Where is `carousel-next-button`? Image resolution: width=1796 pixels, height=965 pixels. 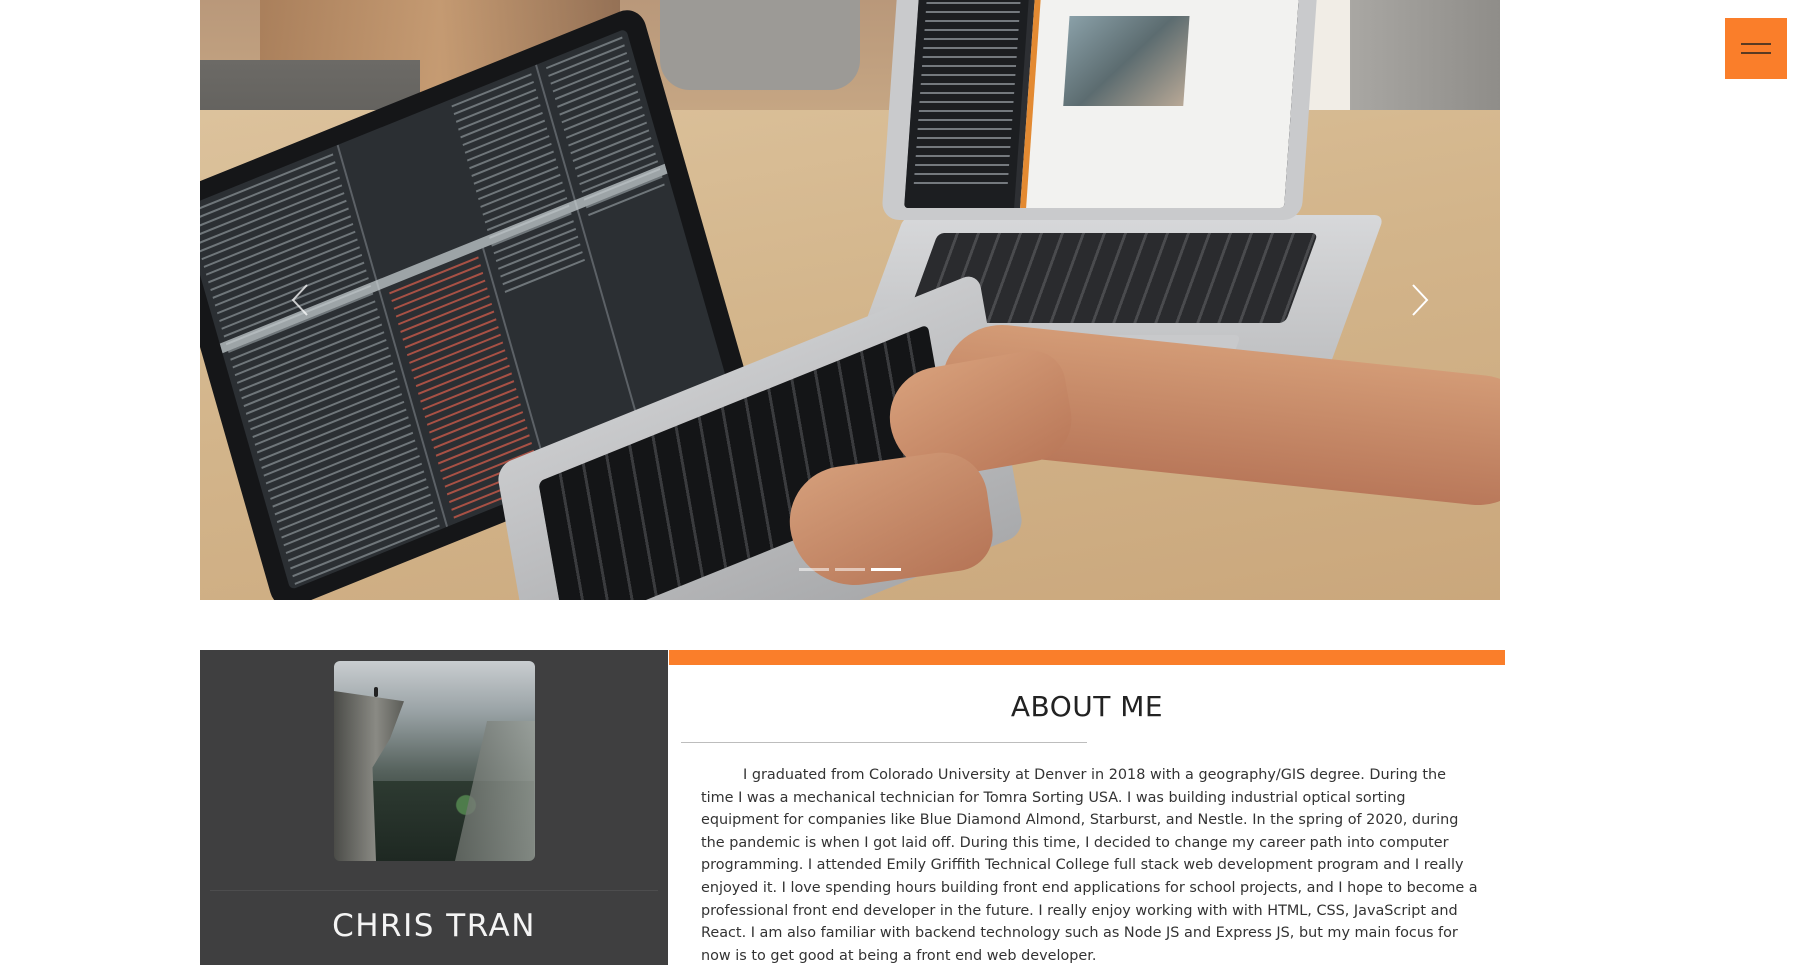
carousel-next-button is located at coordinates (1420, 300).